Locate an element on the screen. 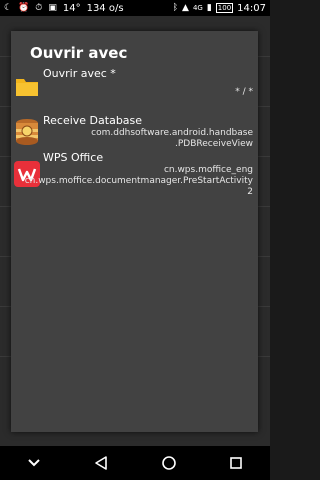  alarm-icon: ⏰ is located at coordinates (24, 7).